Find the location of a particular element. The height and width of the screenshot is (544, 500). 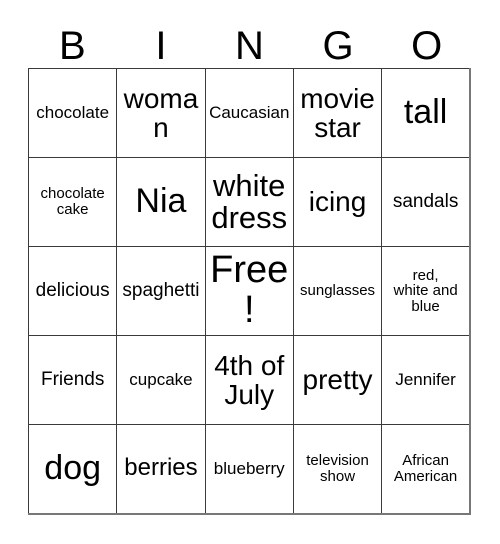

bingo-cell: berries is located at coordinates (161, 469).